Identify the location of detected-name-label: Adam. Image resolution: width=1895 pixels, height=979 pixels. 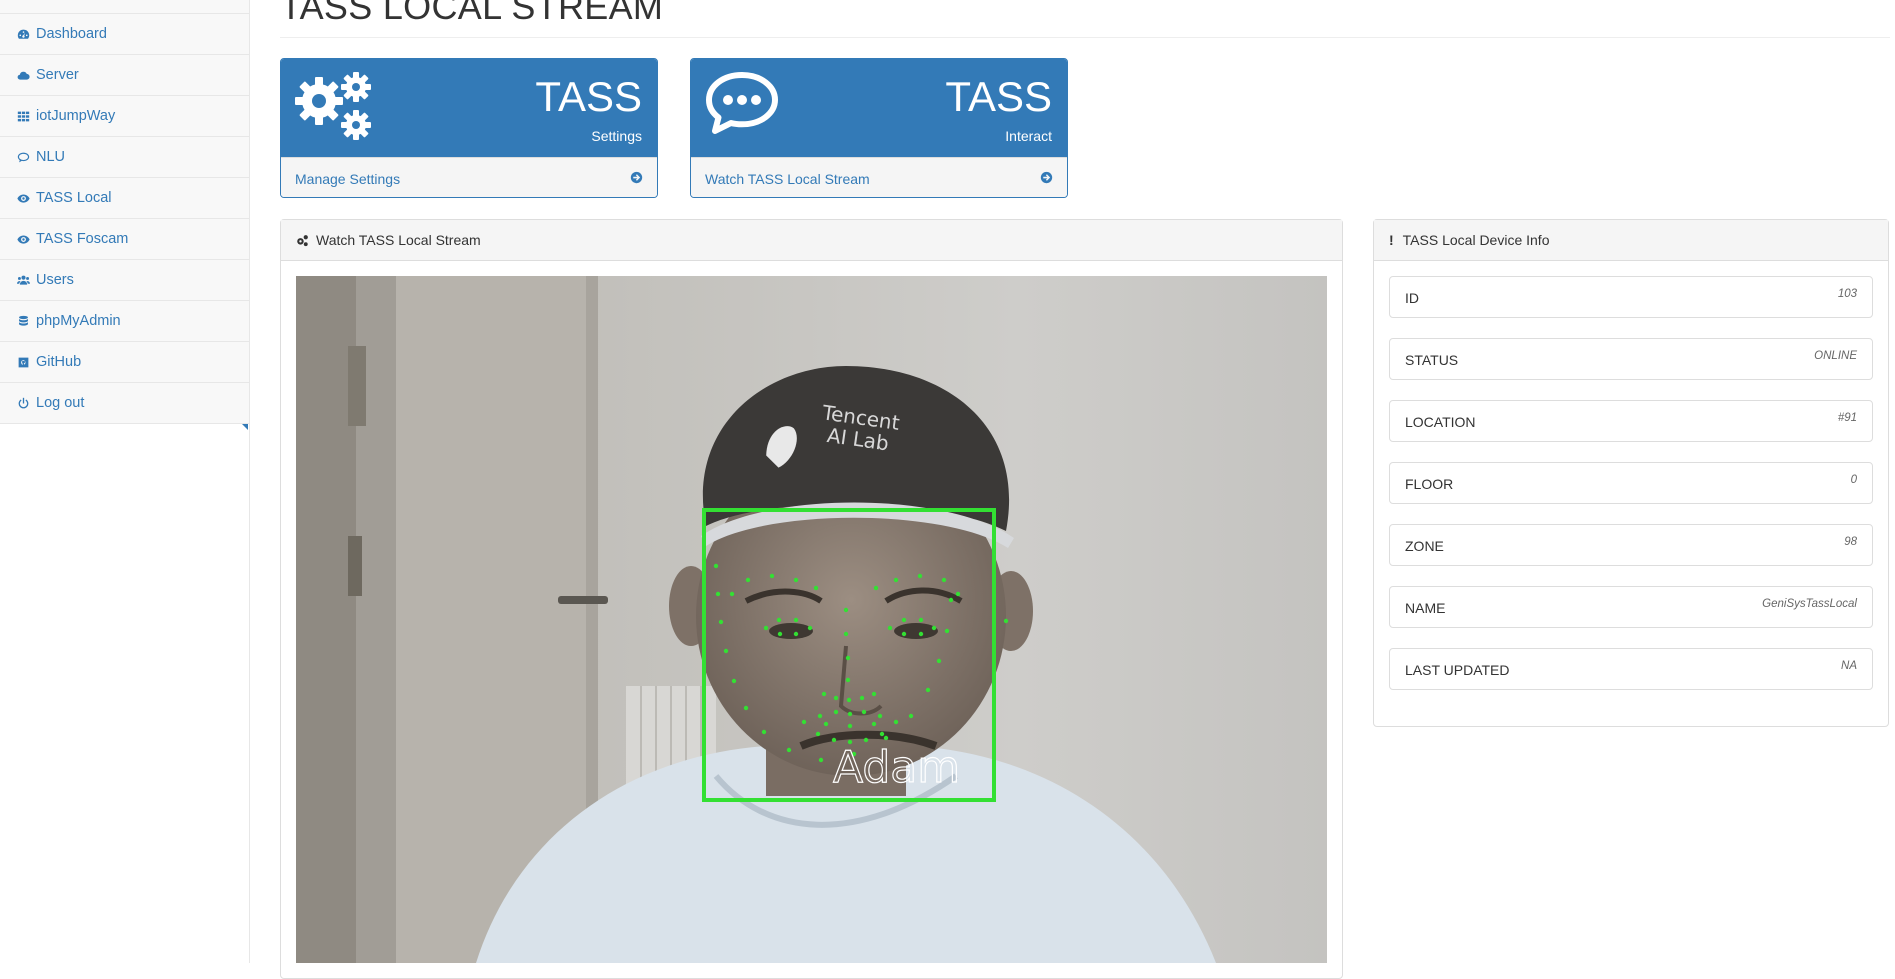
(896, 767).